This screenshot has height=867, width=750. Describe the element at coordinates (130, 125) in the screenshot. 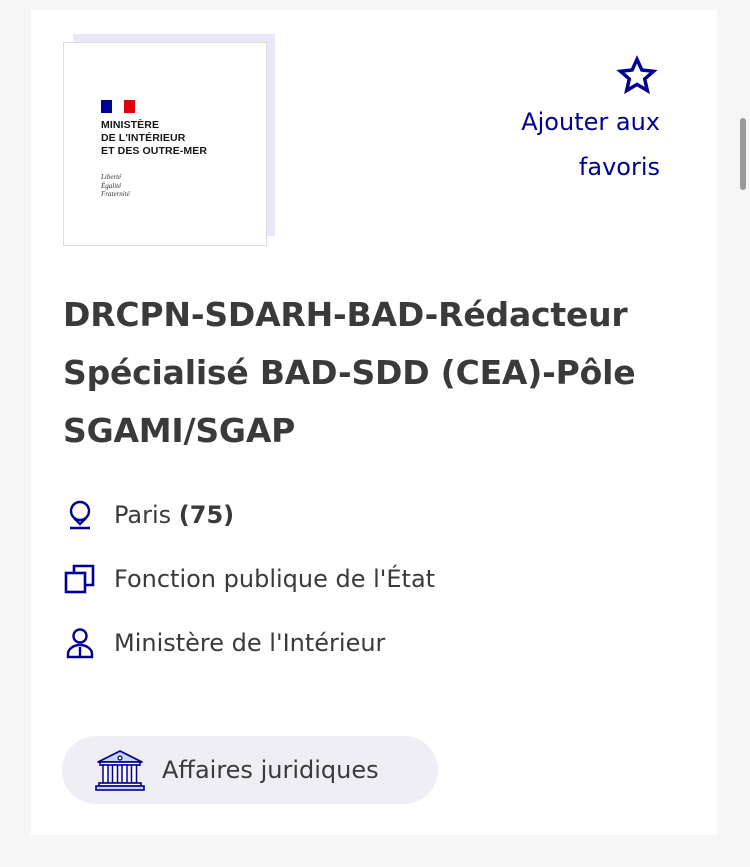

I see `logo-name-line: MINISTÈRE` at that location.